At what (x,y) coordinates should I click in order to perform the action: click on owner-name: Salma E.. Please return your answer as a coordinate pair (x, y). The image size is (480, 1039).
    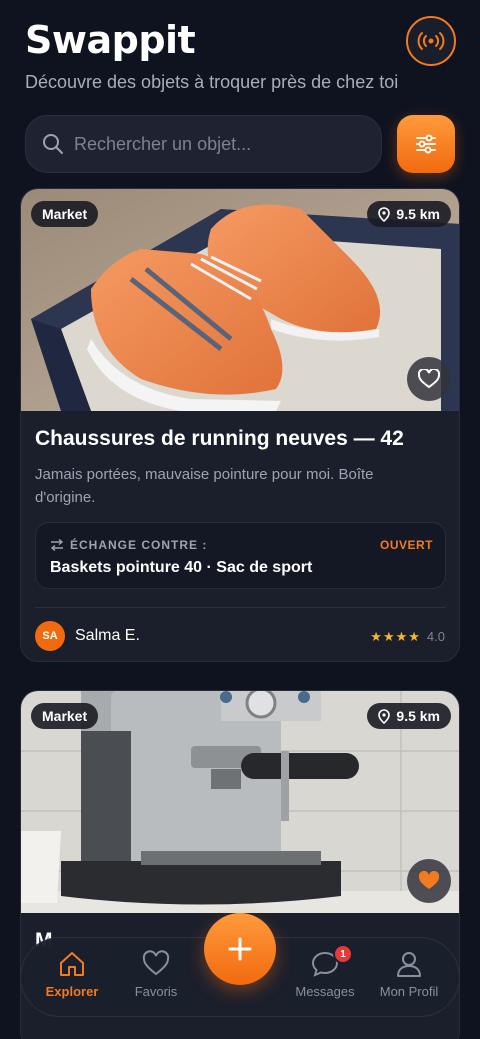
    Looking at the image, I should click on (107, 636).